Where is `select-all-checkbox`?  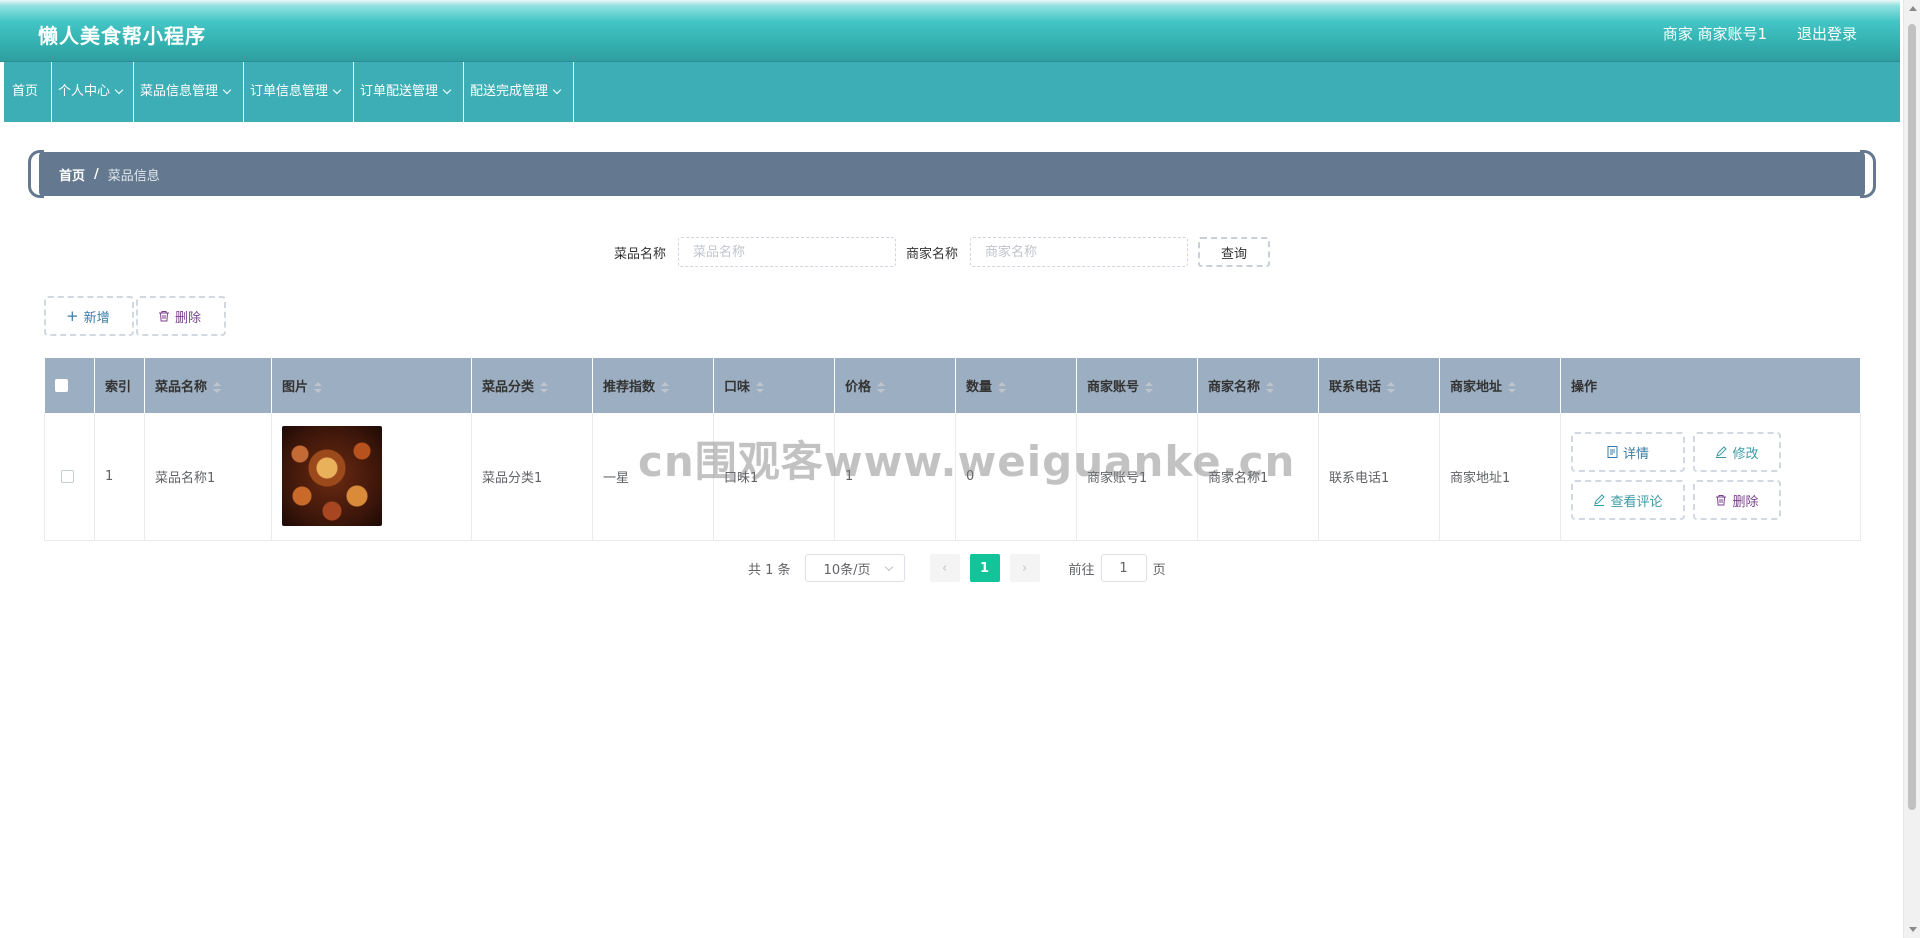
select-all-checkbox is located at coordinates (61, 385).